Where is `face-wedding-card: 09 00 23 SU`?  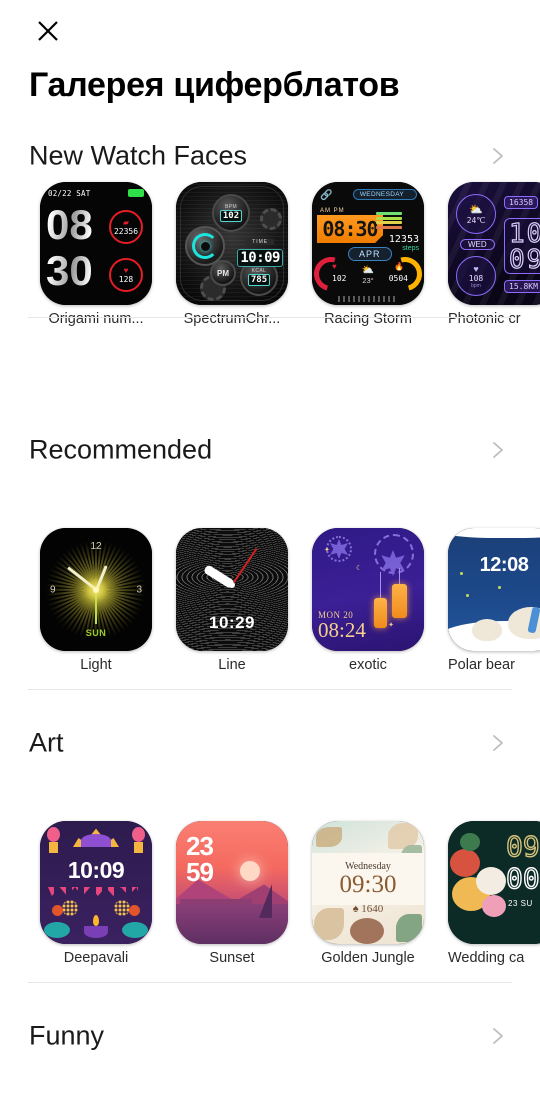
face-wedding-card: 09 00 23 SU is located at coordinates (494, 882).